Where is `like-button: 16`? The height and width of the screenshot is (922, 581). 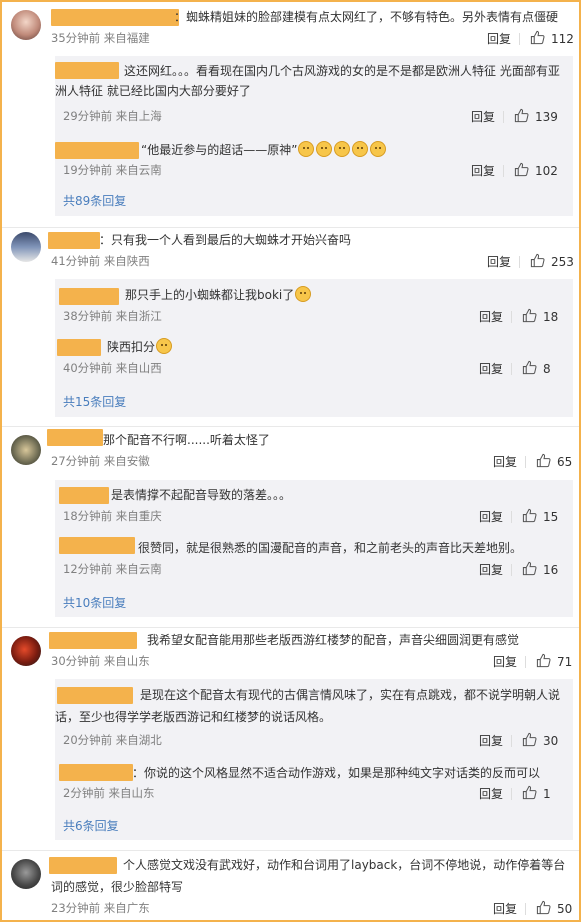
like-button: 16 is located at coordinates (540, 570).